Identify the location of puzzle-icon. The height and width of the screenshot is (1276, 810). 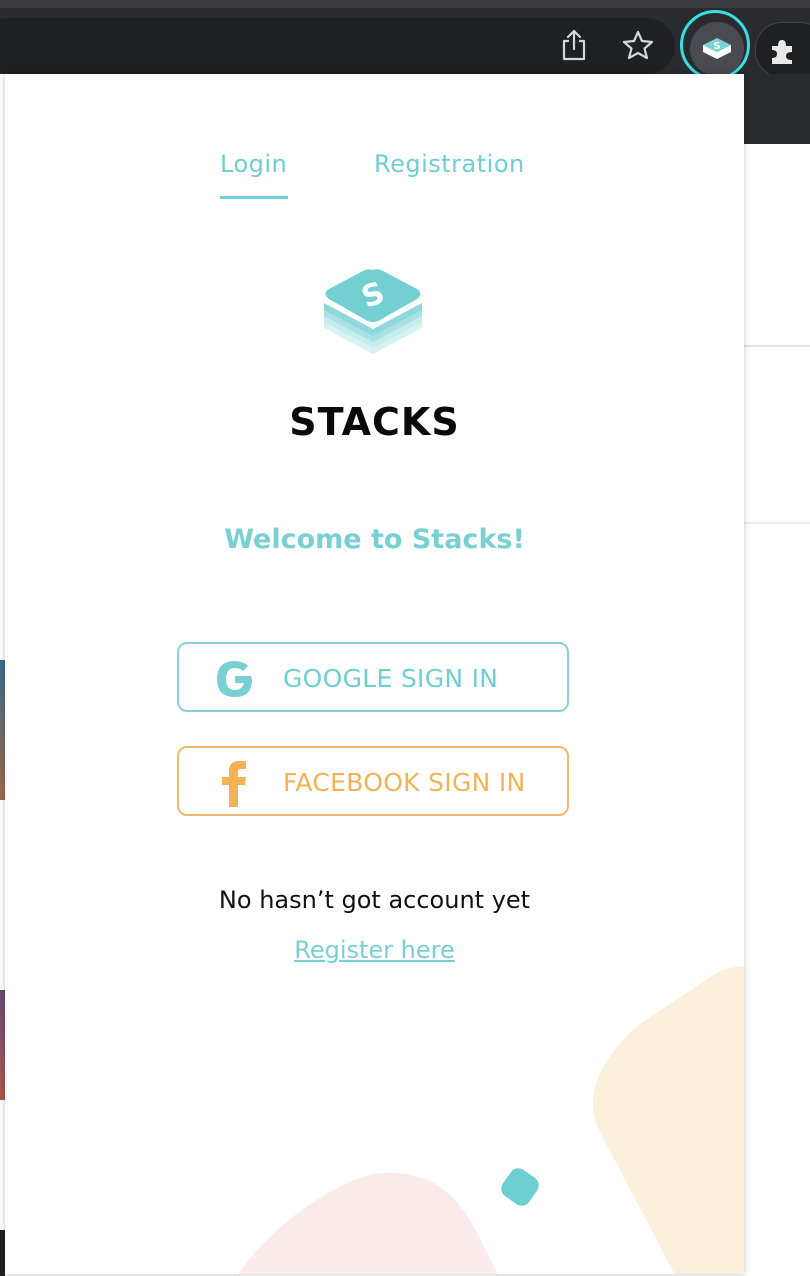
(782, 52).